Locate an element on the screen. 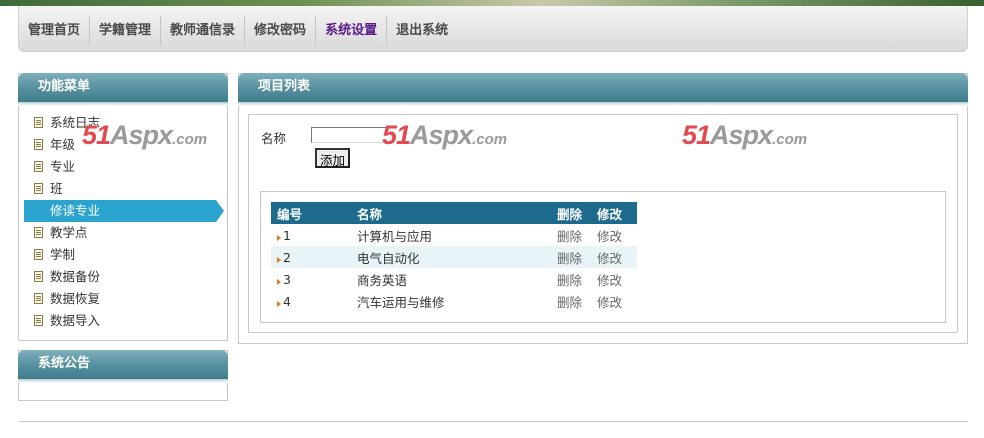 The width and height of the screenshot is (984, 438). row-id: 4 is located at coordinates (287, 301).